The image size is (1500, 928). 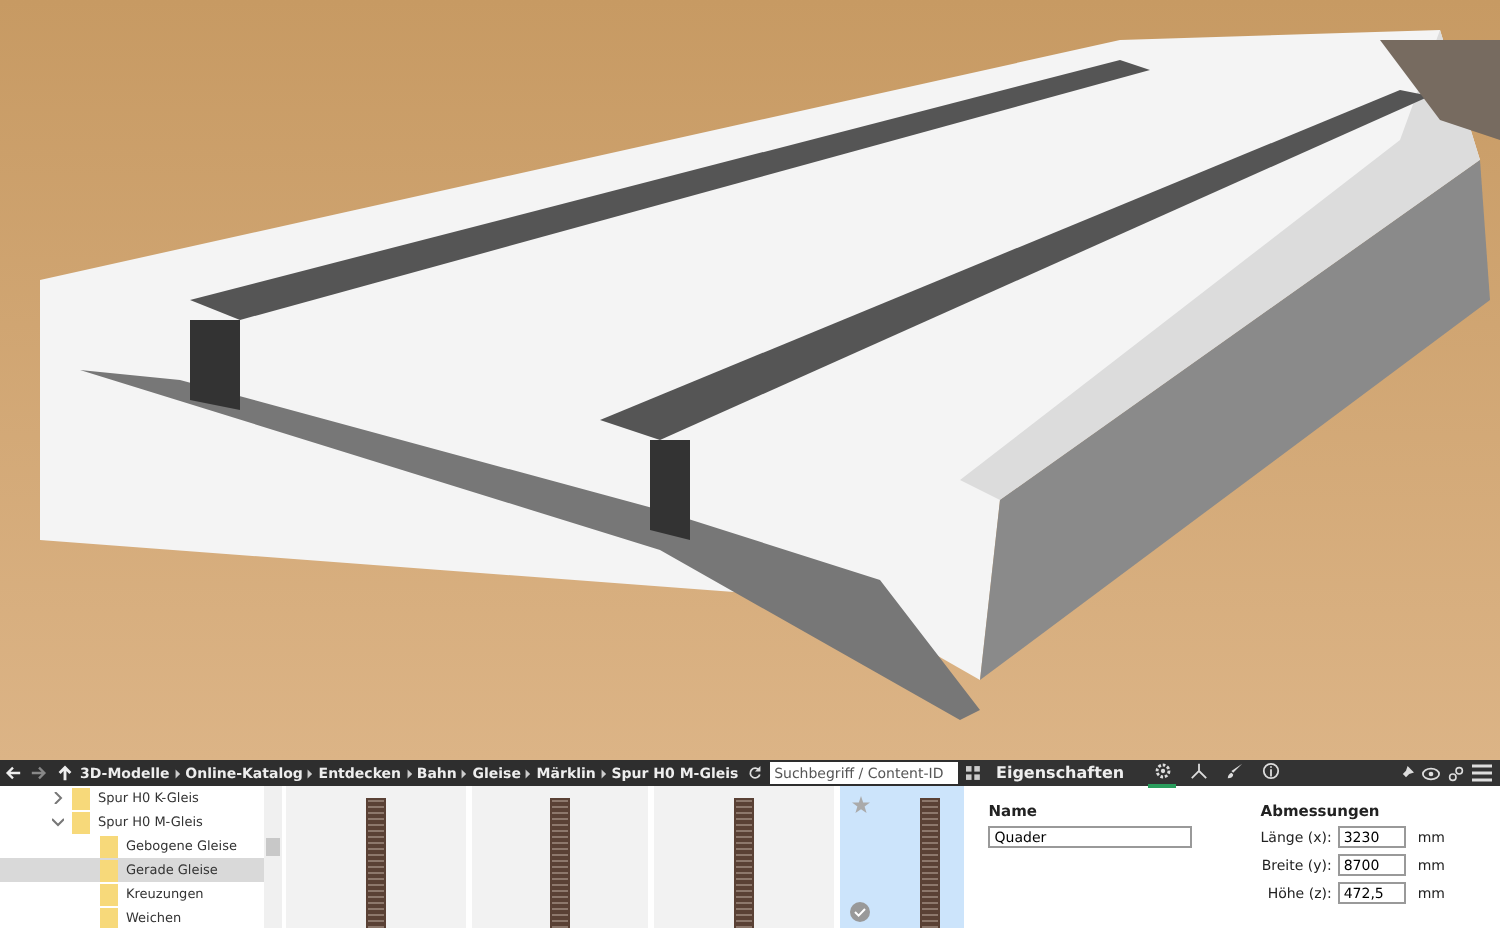 What do you see at coordinates (273, 857) in the screenshot?
I see `scrollbar` at bounding box center [273, 857].